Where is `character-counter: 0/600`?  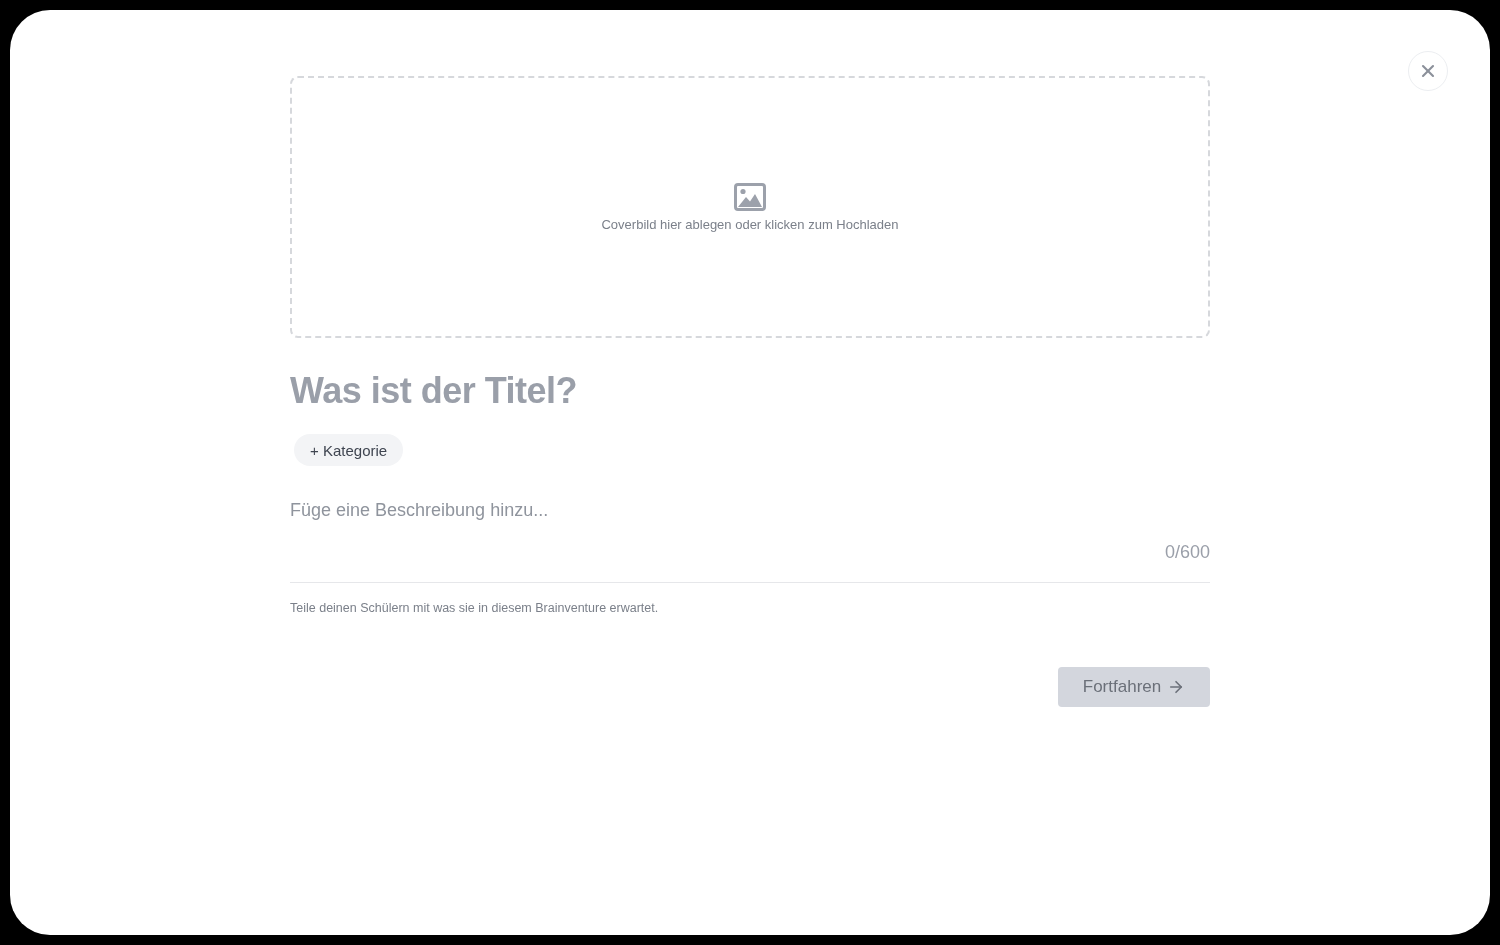
character-counter: 0/600 is located at coordinates (1187, 552).